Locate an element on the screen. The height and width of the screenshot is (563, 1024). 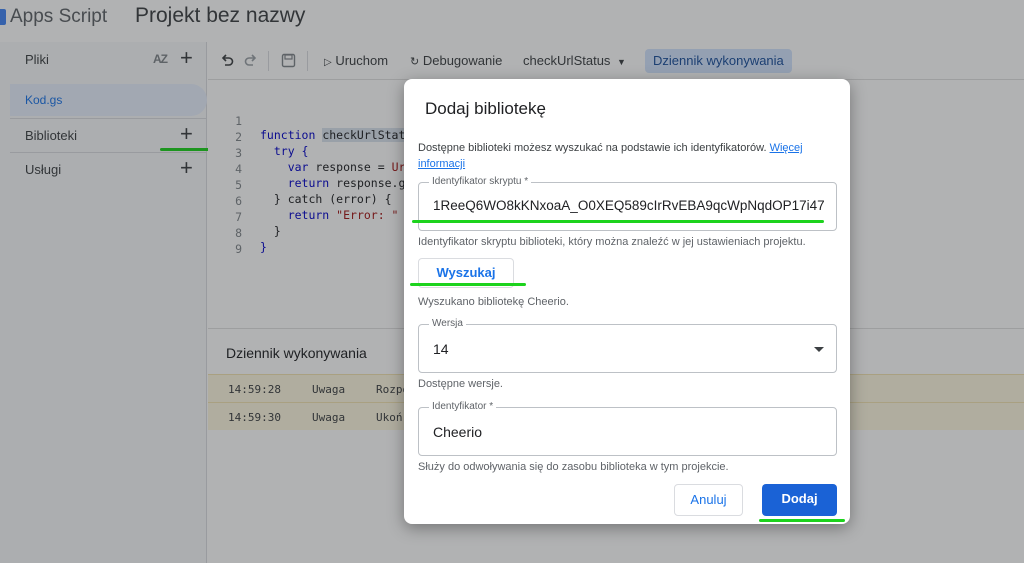
add-button: Dodaj is located at coordinates (799, 500).